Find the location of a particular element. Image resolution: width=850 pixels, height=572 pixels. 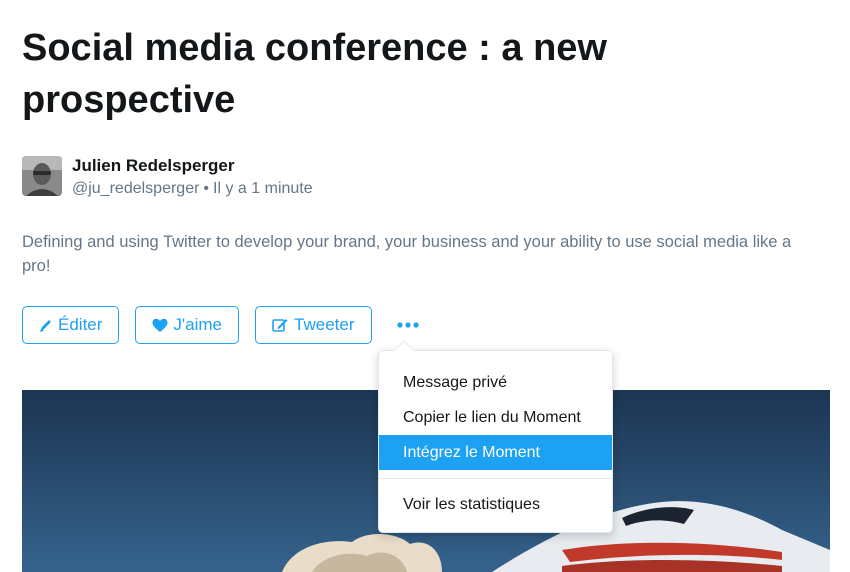

avatar-photo is located at coordinates (42, 176).